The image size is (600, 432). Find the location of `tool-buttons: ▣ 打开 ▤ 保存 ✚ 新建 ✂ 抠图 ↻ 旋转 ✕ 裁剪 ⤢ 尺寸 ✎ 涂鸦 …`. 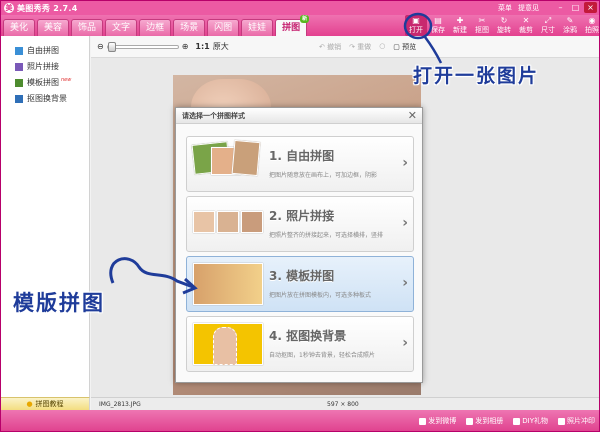

tool-buttons: ▣ 打开 ▤ 保存 ✚ 新建 ✂ 抠图 ↻ 旋转 ✕ 裁剪 ⤢ 尺寸 ✎ 涂鸦 … is located at coordinates (502, 25).